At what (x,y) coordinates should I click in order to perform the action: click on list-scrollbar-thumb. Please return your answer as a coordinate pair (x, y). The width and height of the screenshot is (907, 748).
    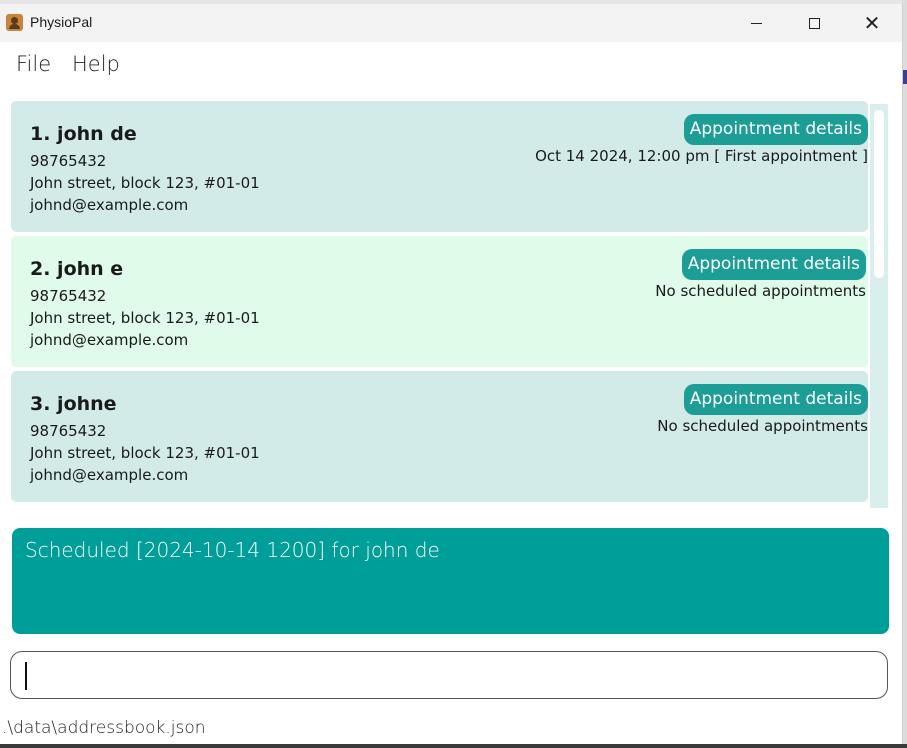
    Looking at the image, I should click on (879, 194).